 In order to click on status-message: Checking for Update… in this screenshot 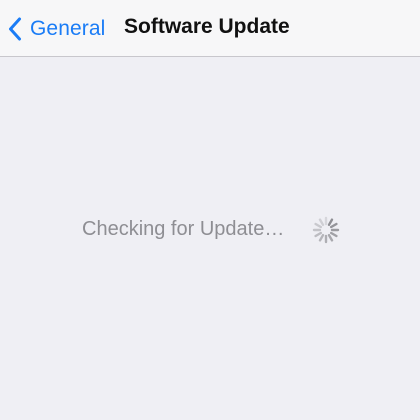, I will do `click(183, 229)`.